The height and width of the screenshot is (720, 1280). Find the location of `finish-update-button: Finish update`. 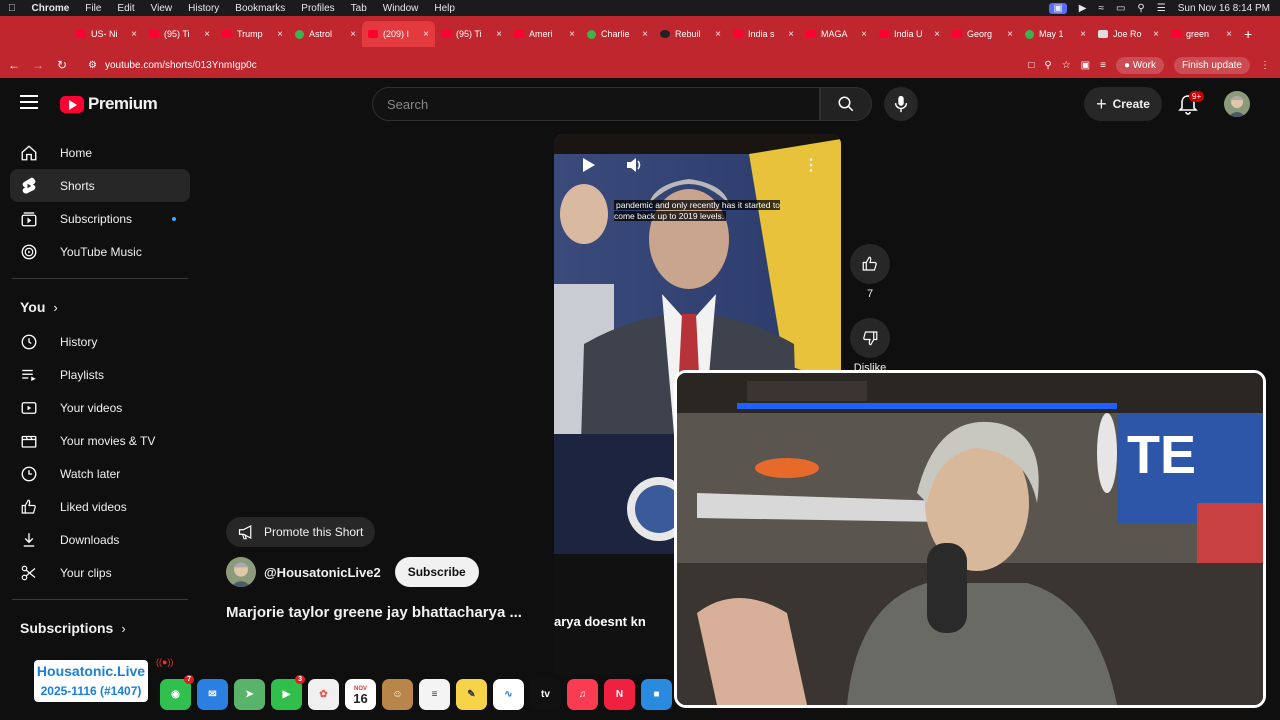

finish-update-button: Finish update is located at coordinates (1211, 65).